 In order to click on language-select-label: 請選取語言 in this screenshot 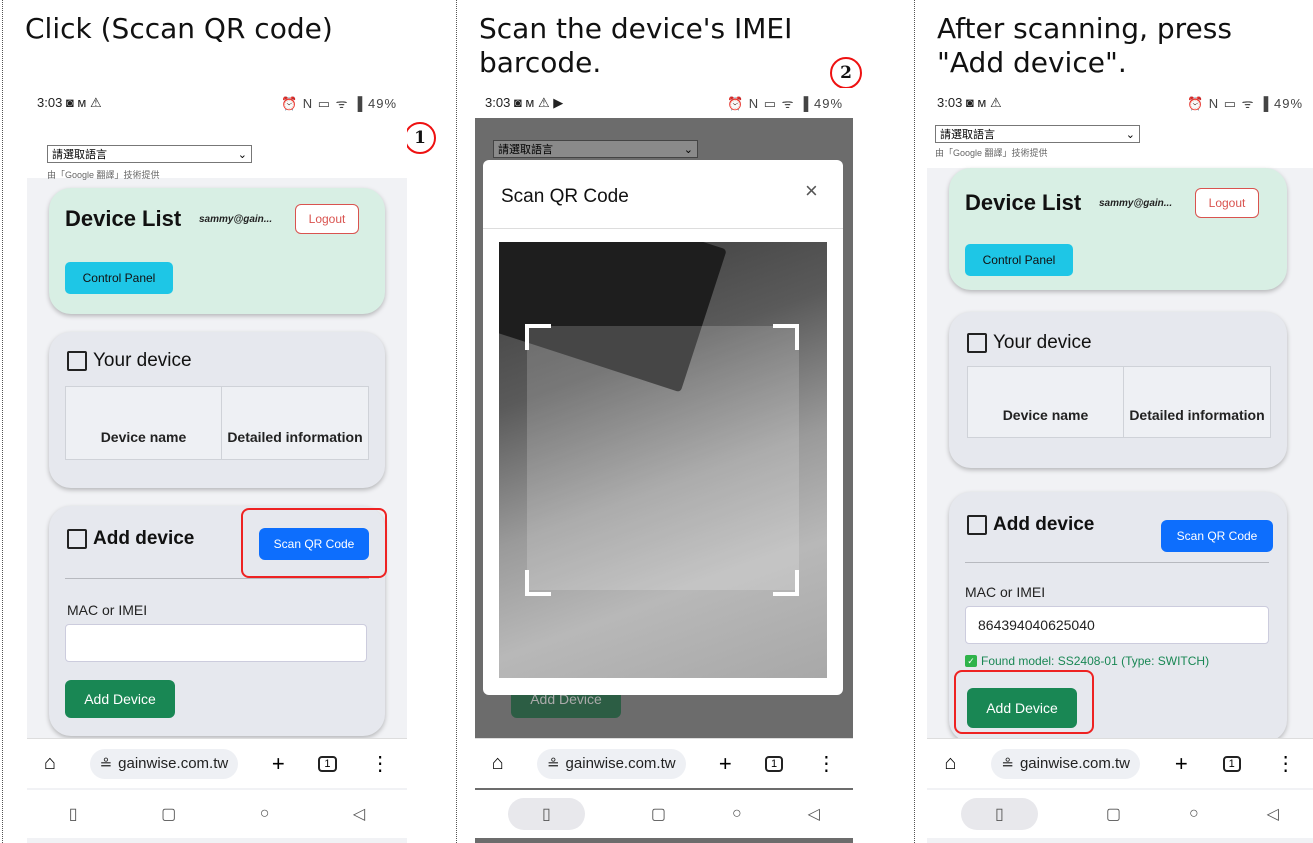, I will do `click(525, 150)`.